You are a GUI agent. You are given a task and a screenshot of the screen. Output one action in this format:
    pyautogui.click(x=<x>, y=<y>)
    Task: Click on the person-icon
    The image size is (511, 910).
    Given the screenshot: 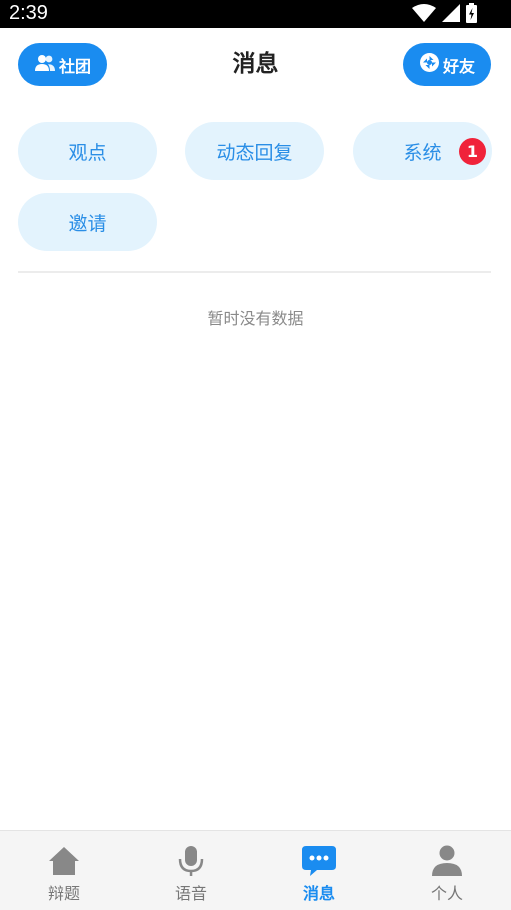 What is the action you would take?
    pyautogui.click(x=447, y=861)
    